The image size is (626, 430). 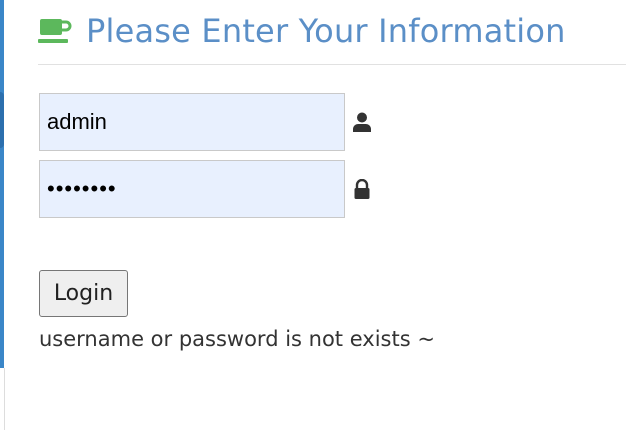 I want to click on coffee-cup-icon, so click(x=55, y=31).